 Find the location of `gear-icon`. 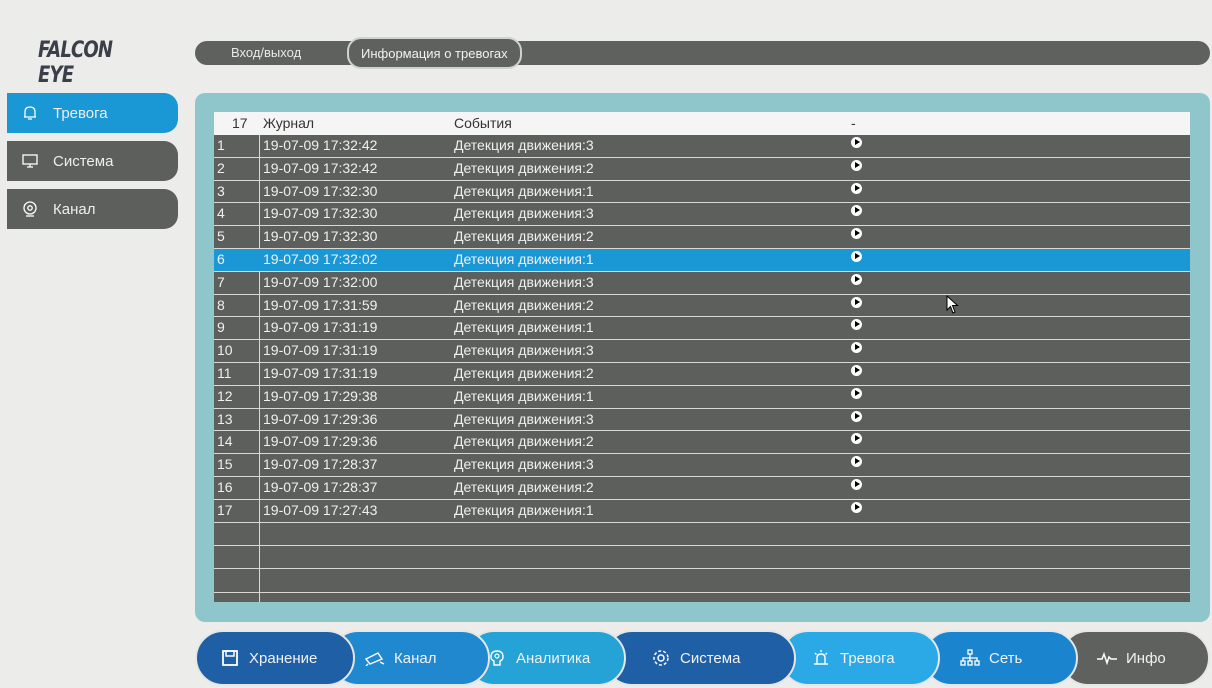

gear-icon is located at coordinates (661, 658).